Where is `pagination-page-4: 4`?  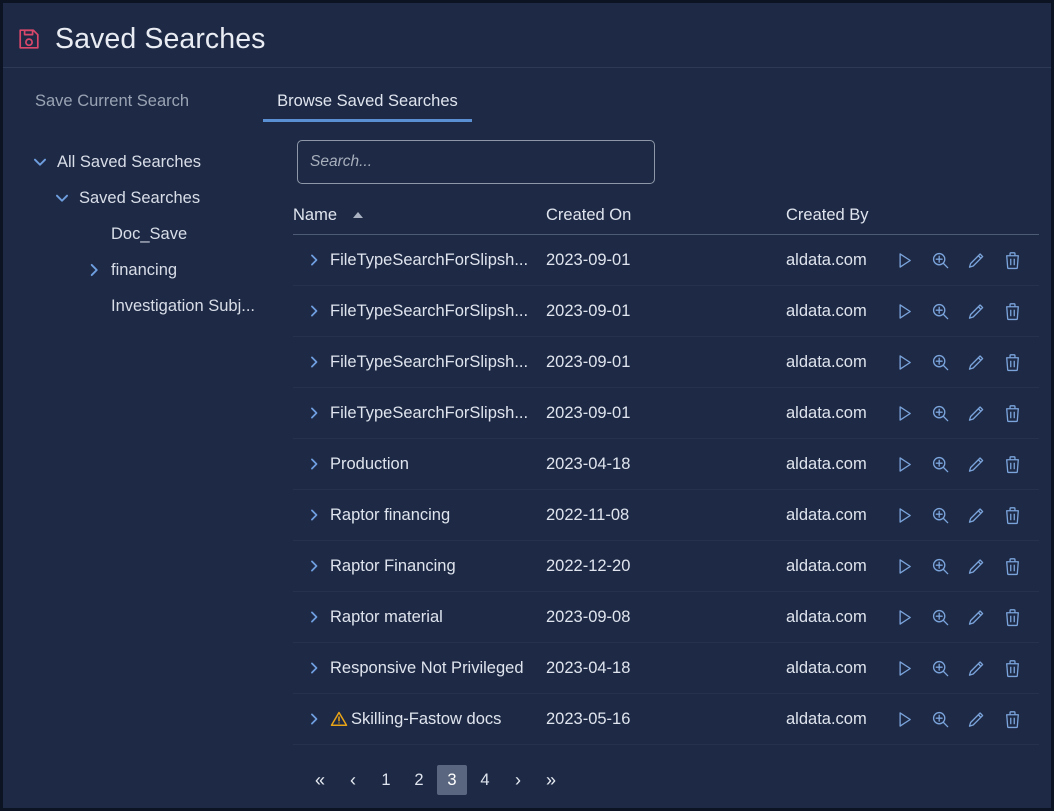 pagination-page-4: 4 is located at coordinates (485, 780).